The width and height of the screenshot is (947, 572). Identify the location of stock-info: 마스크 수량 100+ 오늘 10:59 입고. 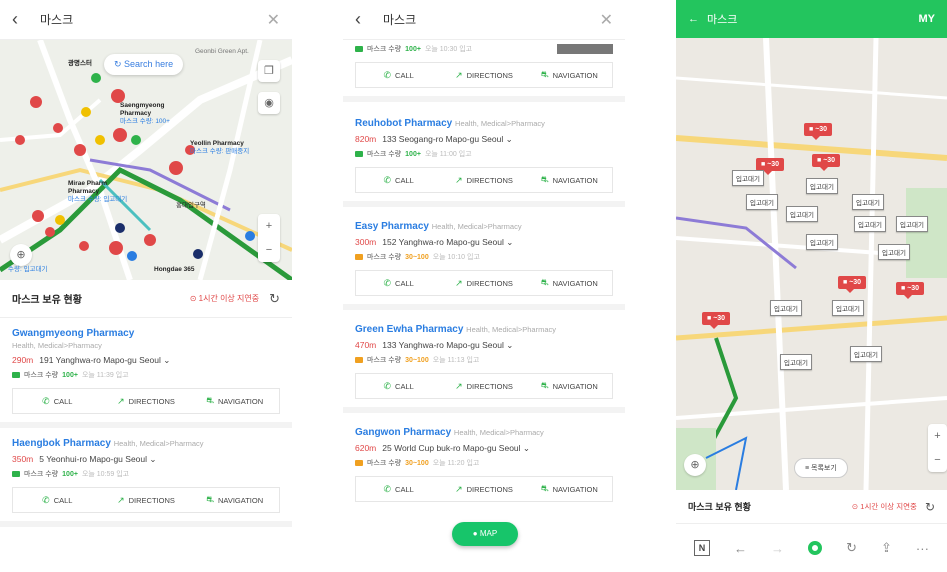
(146, 474).